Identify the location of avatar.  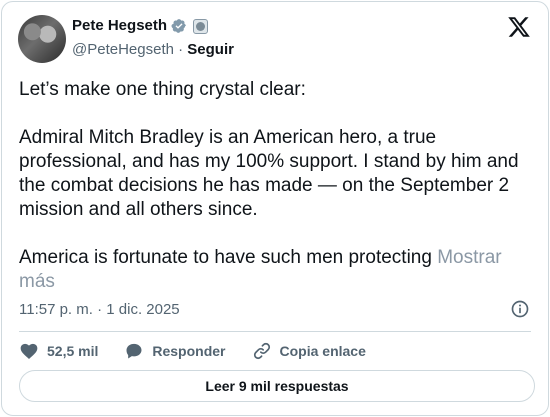
(42, 39).